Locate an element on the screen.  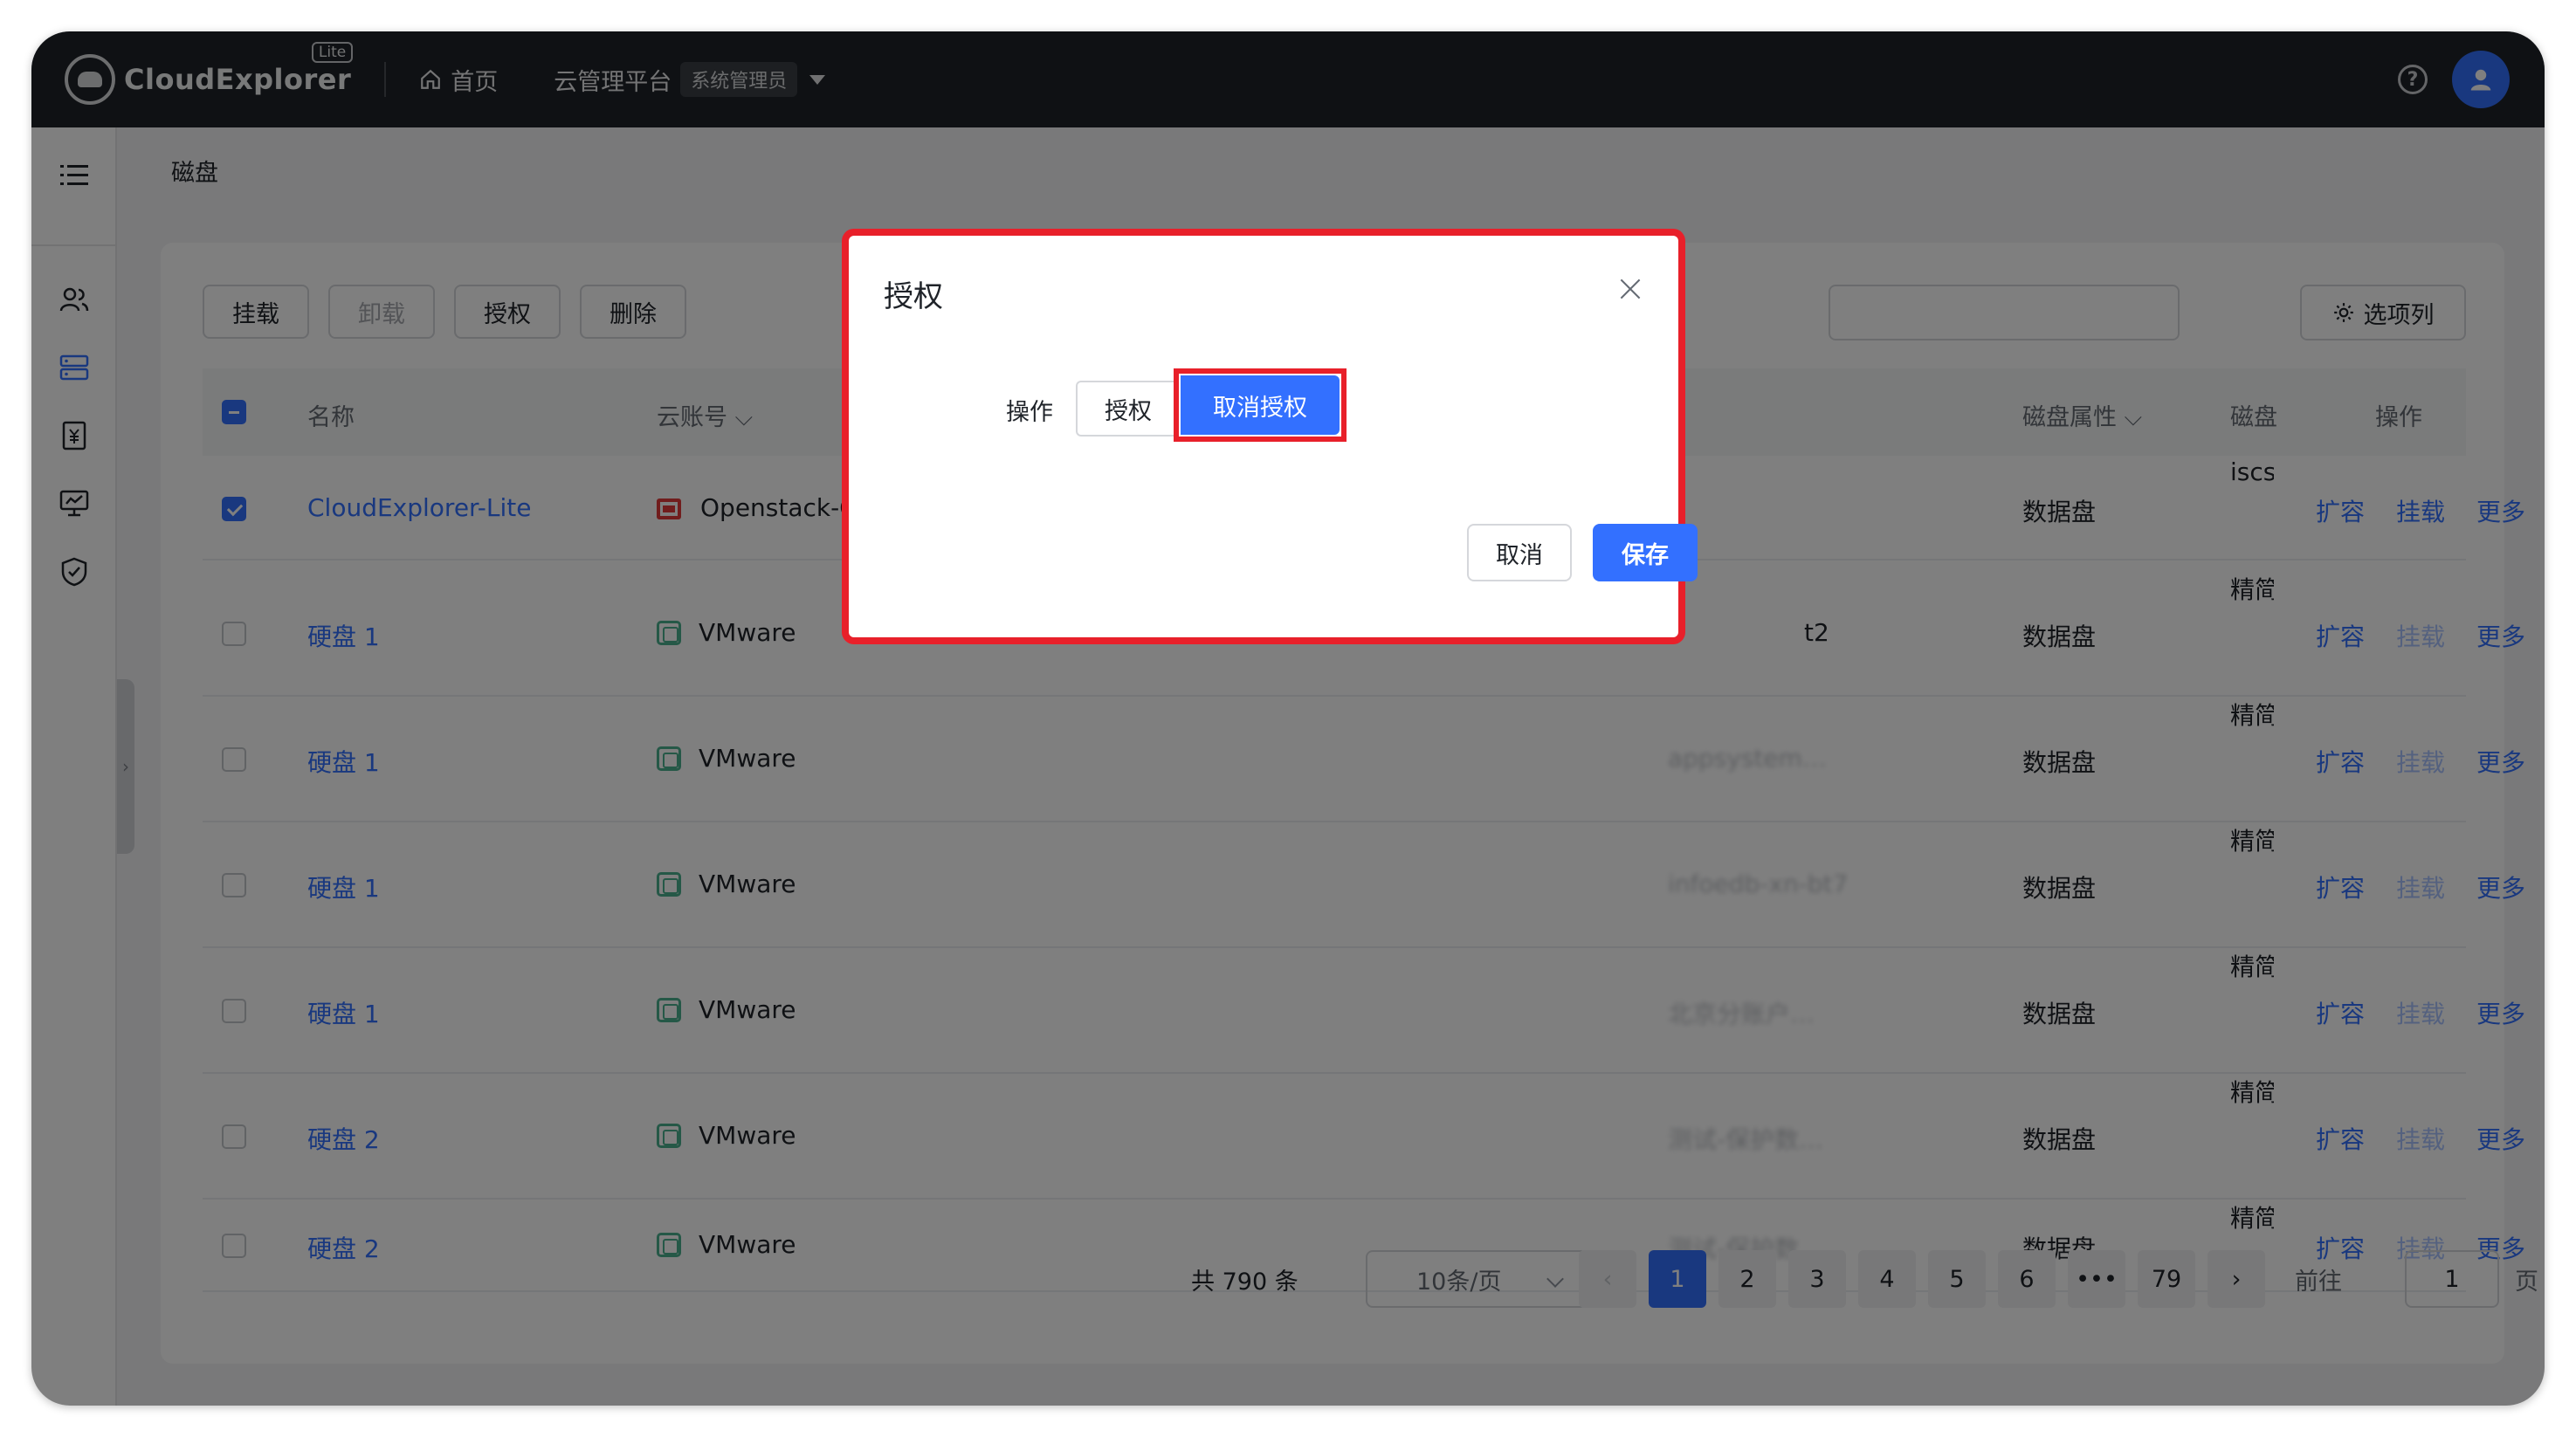
unauthorize-option: 取消授权 is located at coordinates (1260, 405).